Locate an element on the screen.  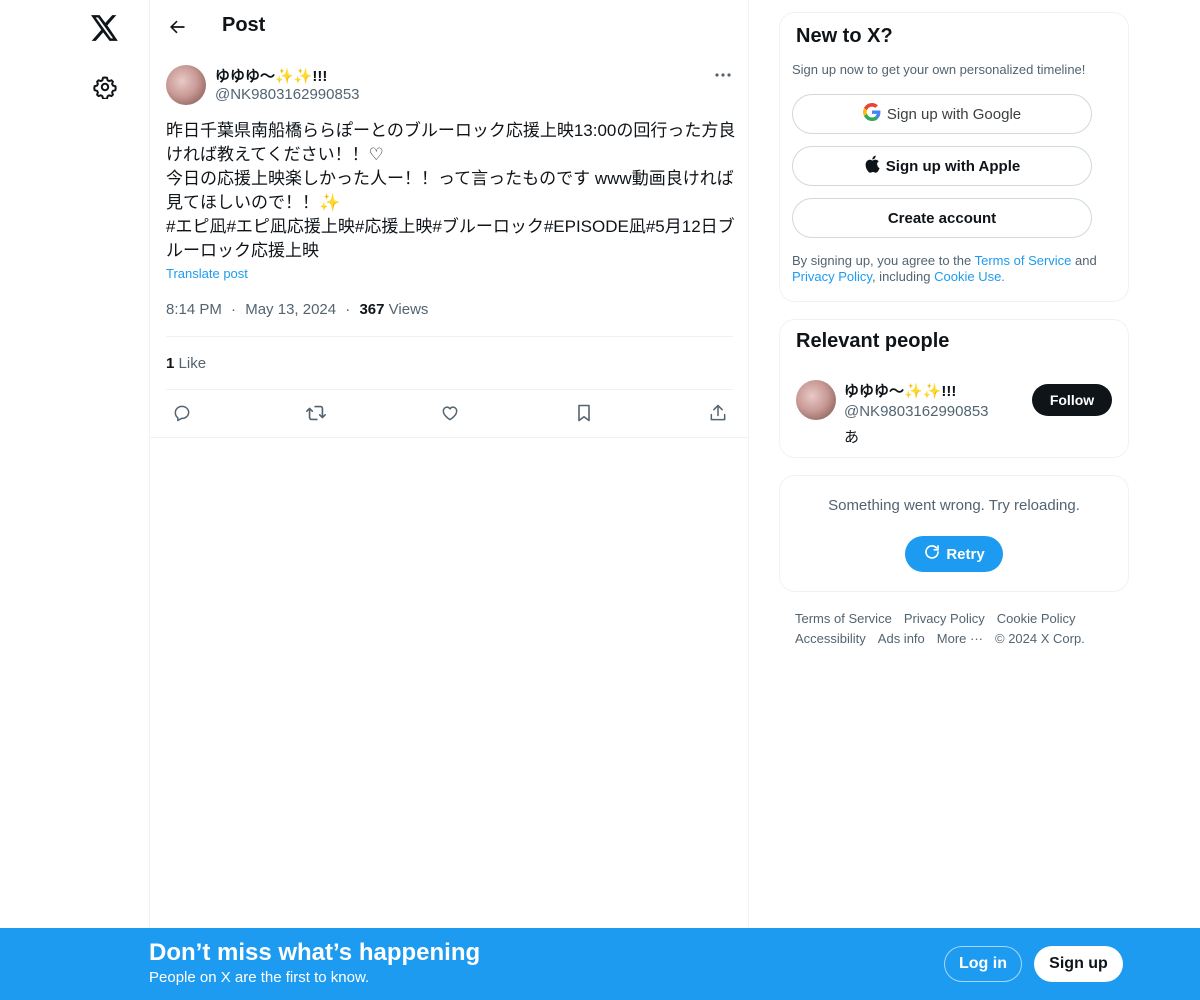
footer-terms-link: Terms of Service is located at coordinates (843, 619).